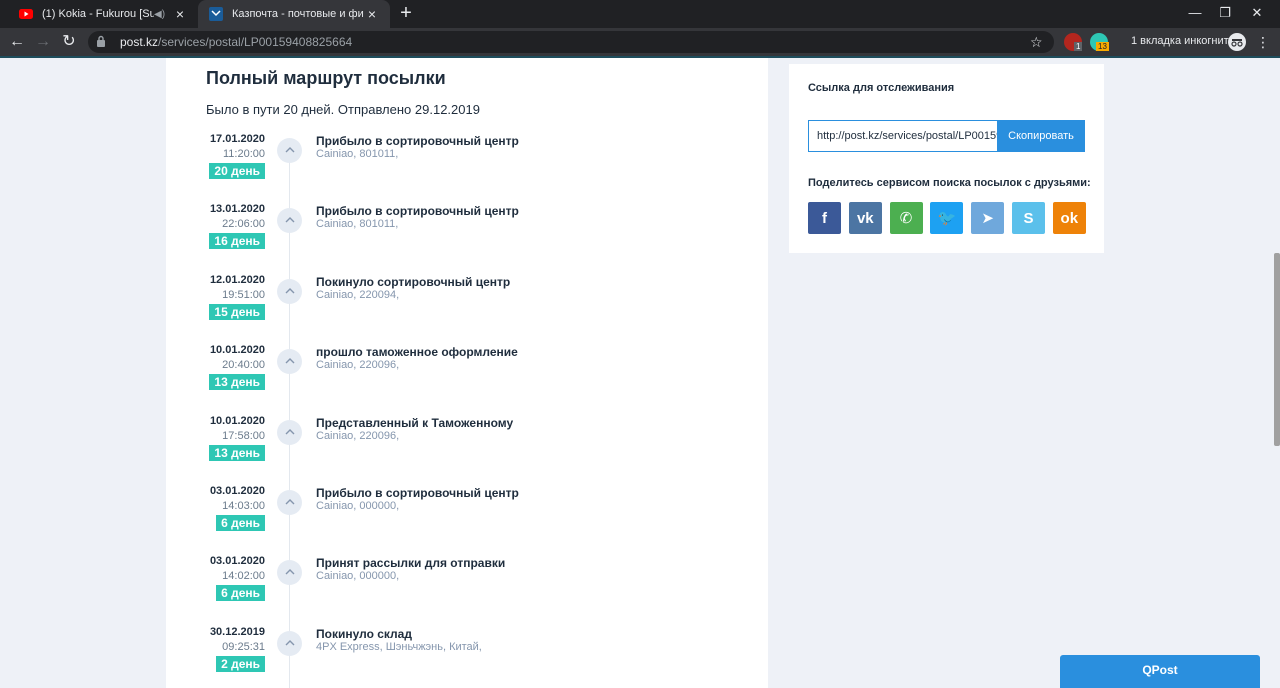 The image size is (1280, 688). I want to click on odnoklassniki-icon: ok, so click(1069, 218).